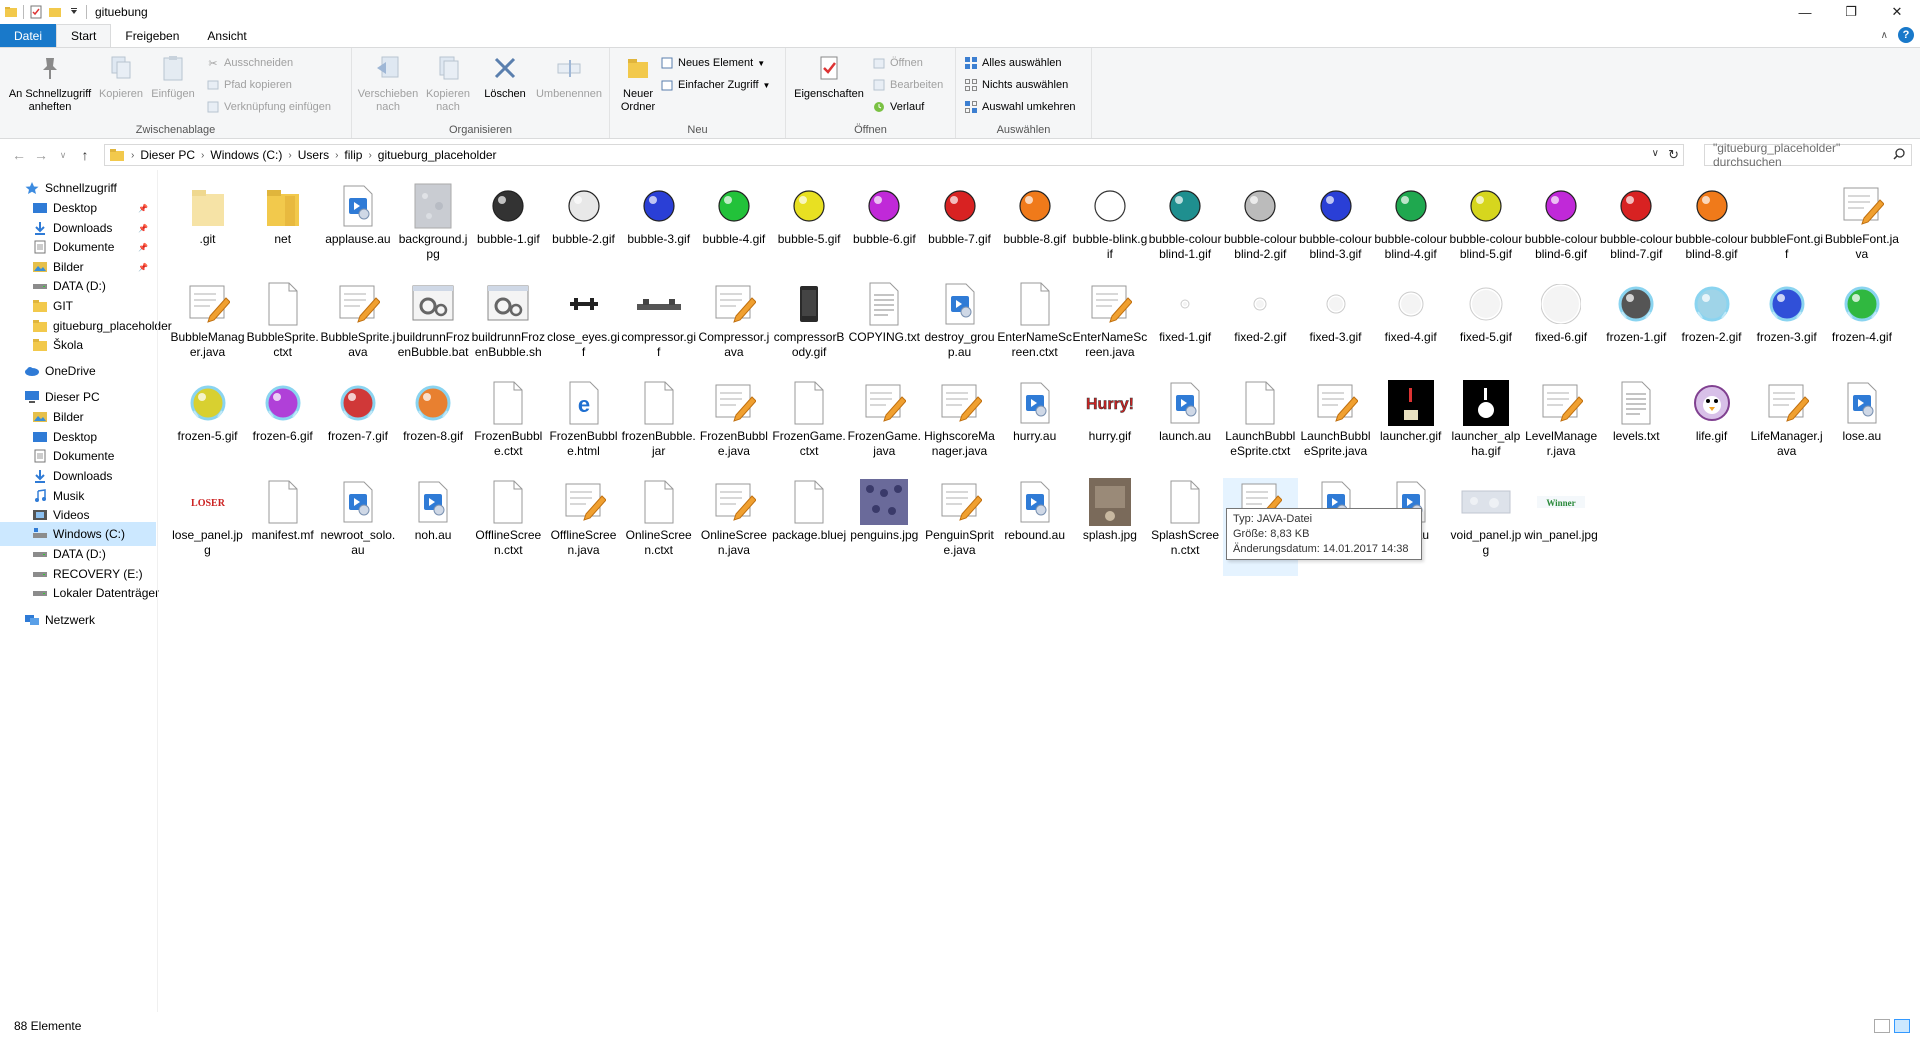  Describe the element at coordinates (583, 527) in the screenshot. I see `file-item: OfflineScreen.java` at that location.